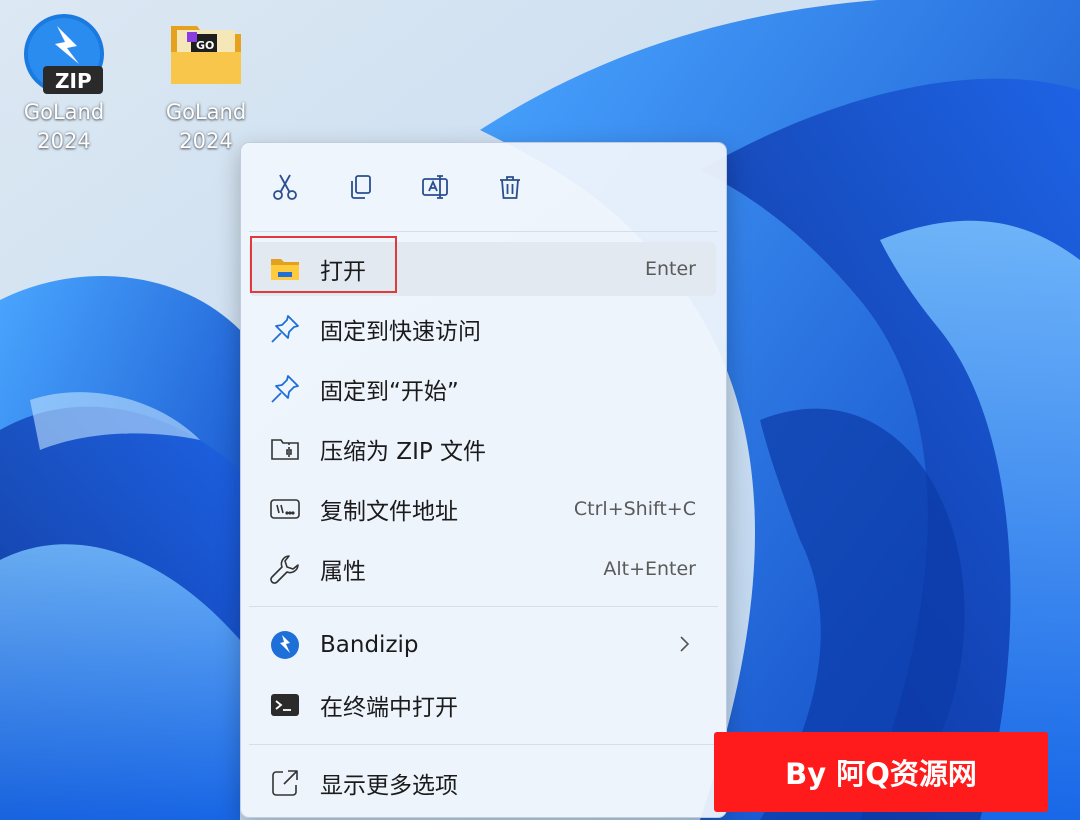 This screenshot has width=1080, height=820. I want to click on menu-item-label: Bandizip, so click(369, 645).